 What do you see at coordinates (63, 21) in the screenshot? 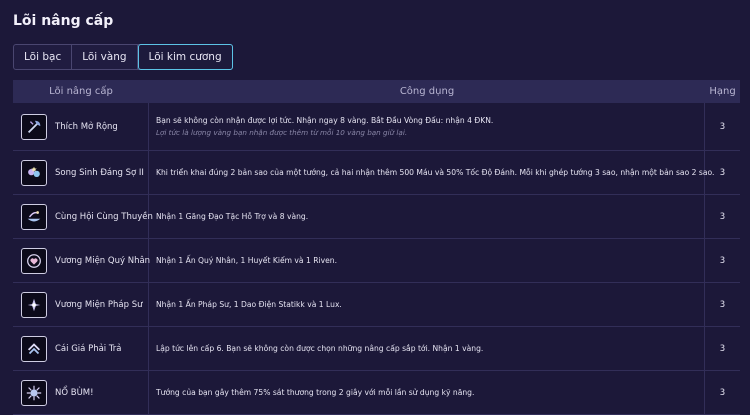
I see `page-title: Lõi nâng cấp` at bounding box center [63, 21].